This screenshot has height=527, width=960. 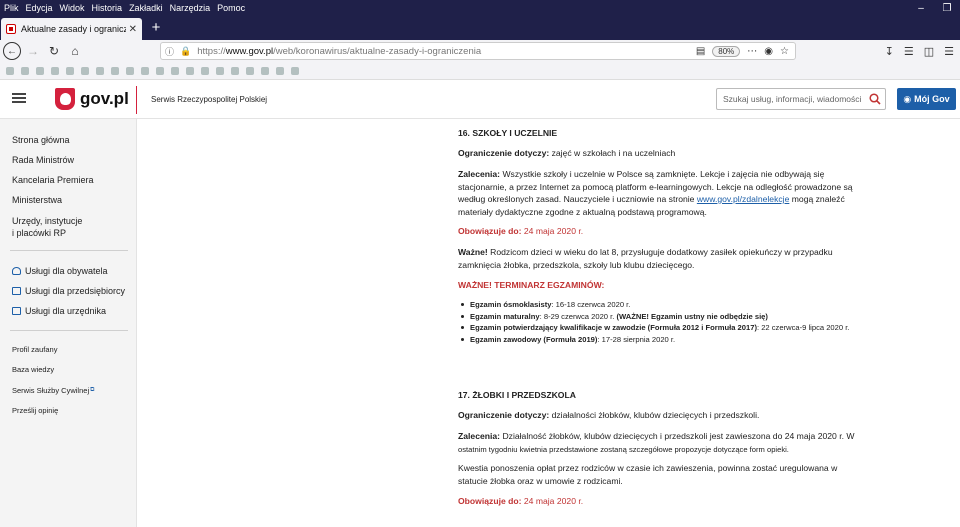 I want to click on sidebar-item-official-services: Usługi dla urzędnika, so click(x=59, y=311).